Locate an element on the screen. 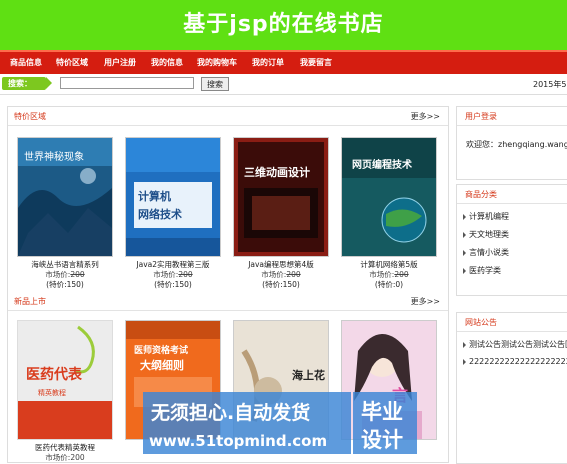 The height and width of the screenshot is (464, 567). nav-item-my-info: 我的信息 is located at coordinates (167, 62).